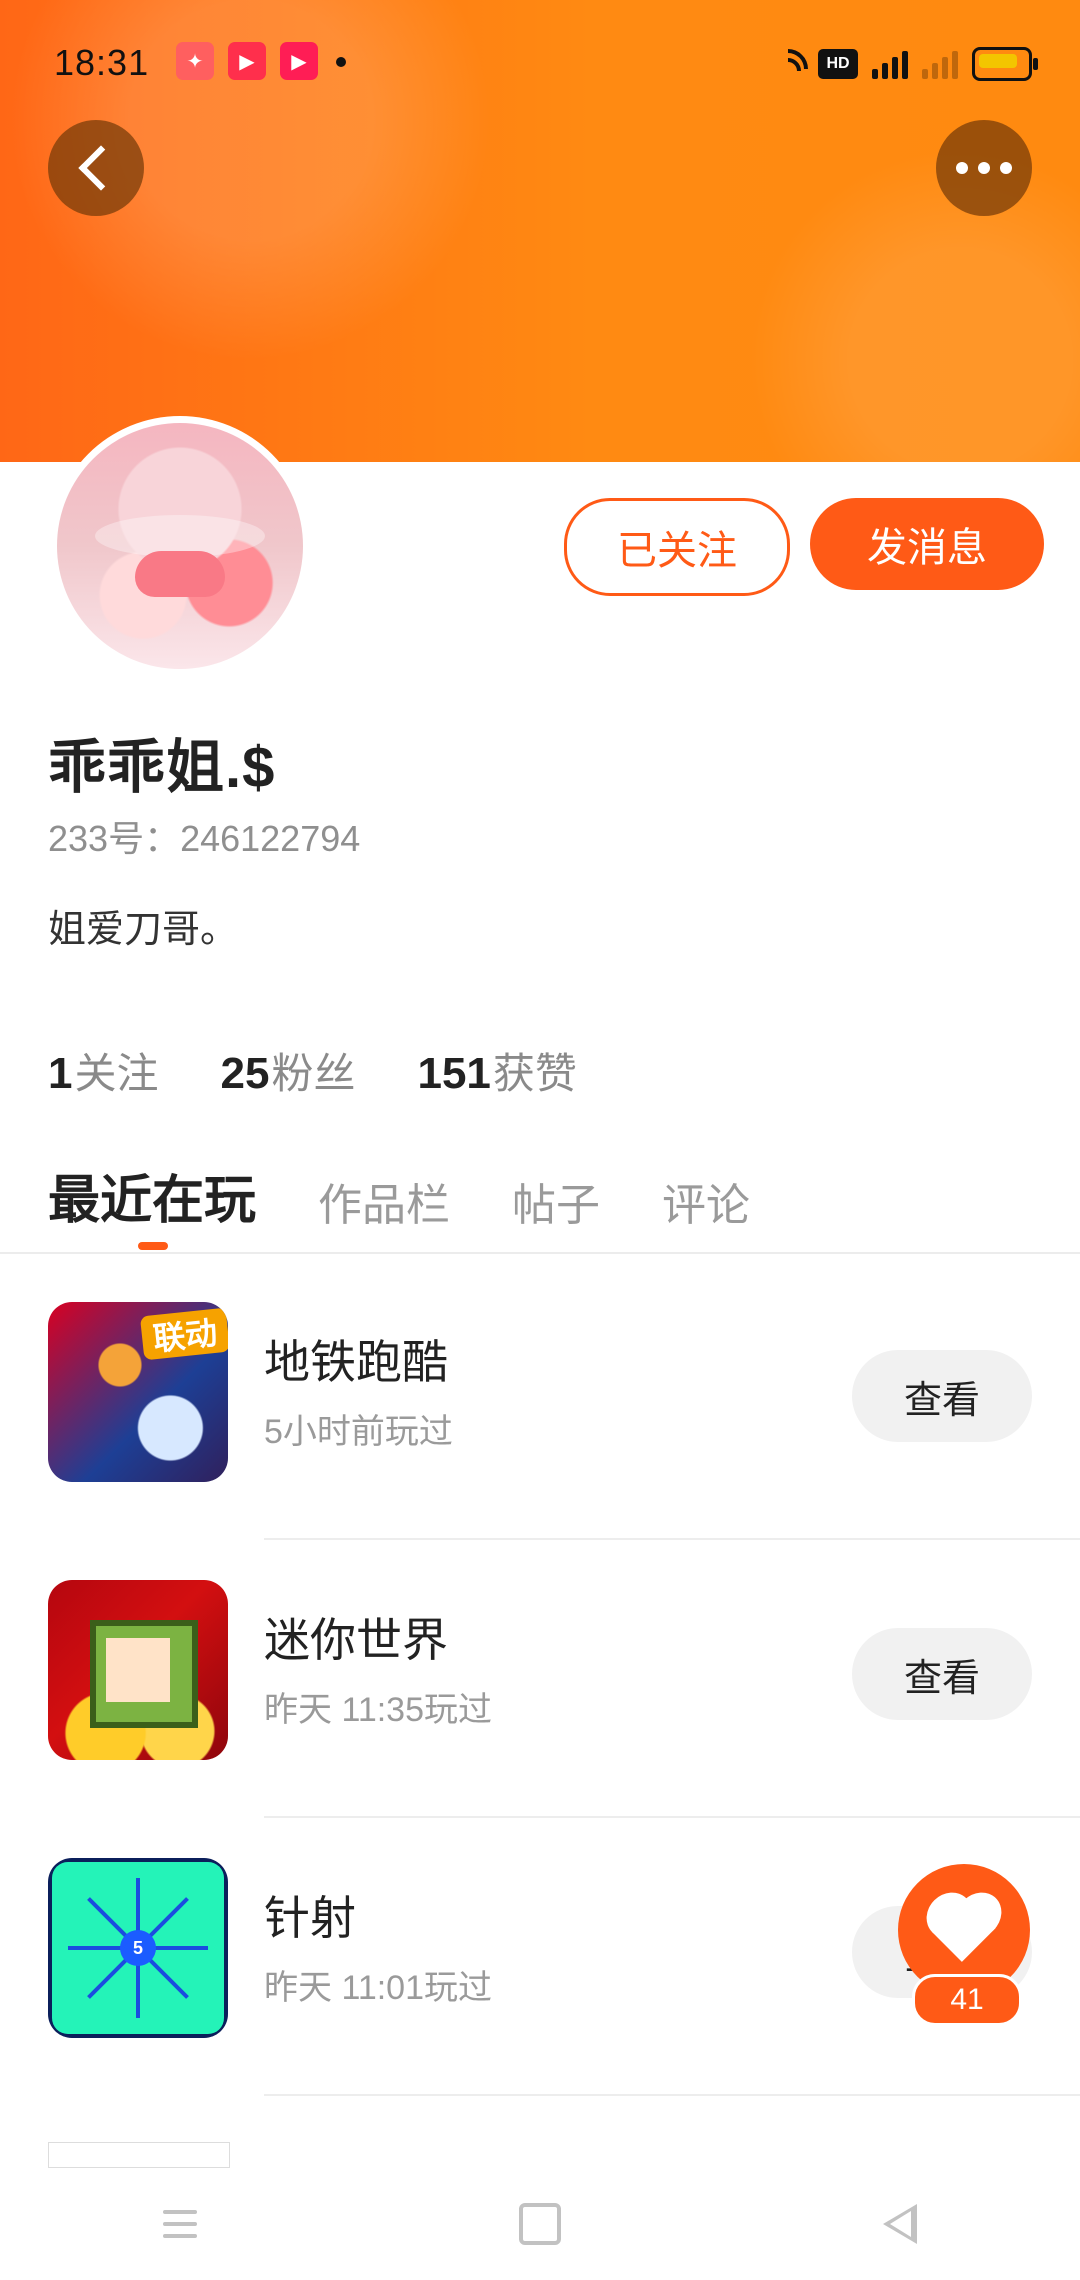 This screenshot has height=2280, width=1080. I want to click on subway-surfers-icon: 联动, so click(138, 1392).